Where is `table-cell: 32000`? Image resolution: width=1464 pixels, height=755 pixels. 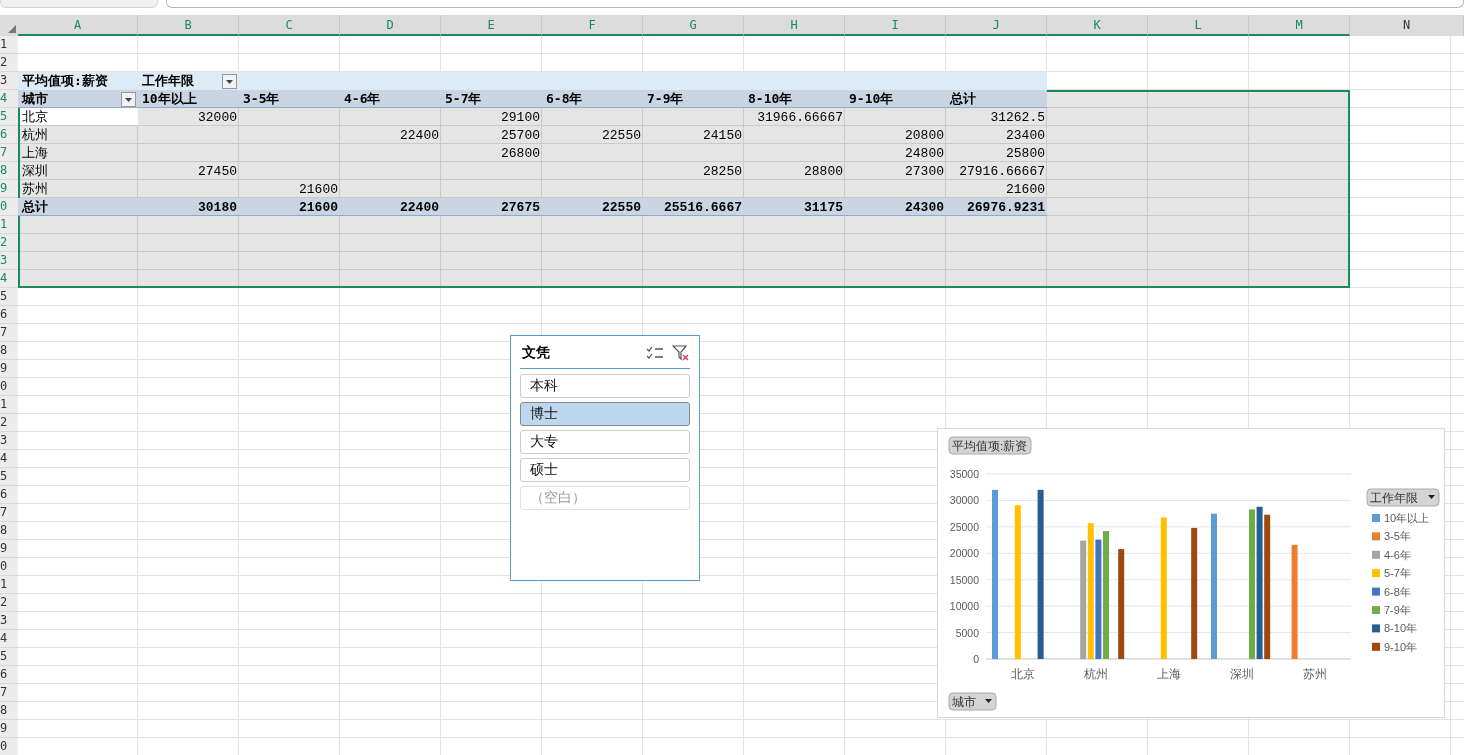
table-cell: 32000 is located at coordinates (217, 117).